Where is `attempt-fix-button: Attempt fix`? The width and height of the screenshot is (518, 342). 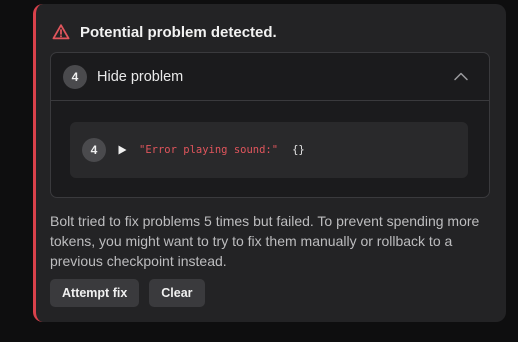
attempt-fix-button: Attempt fix is located at coordinates (95, 293).